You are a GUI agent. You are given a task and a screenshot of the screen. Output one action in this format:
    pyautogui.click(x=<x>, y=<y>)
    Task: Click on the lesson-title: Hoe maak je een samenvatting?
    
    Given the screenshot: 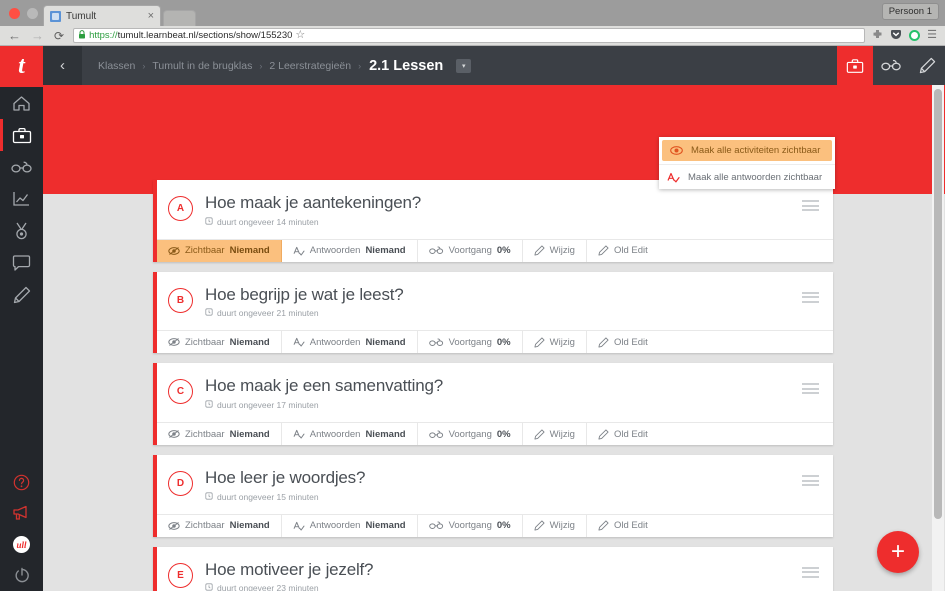 What is the action you would take?
    pyautogui.click(x=512, y=386)
    